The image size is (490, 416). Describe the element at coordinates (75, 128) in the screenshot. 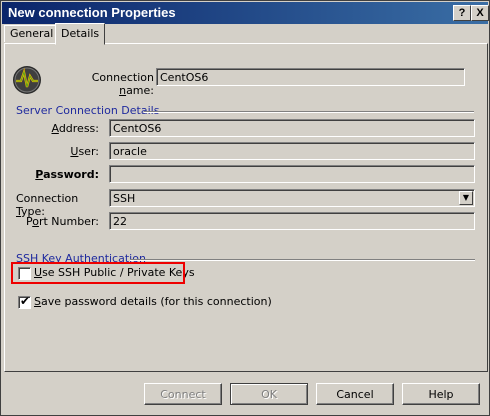

I see `address-label: Address:` at that location.